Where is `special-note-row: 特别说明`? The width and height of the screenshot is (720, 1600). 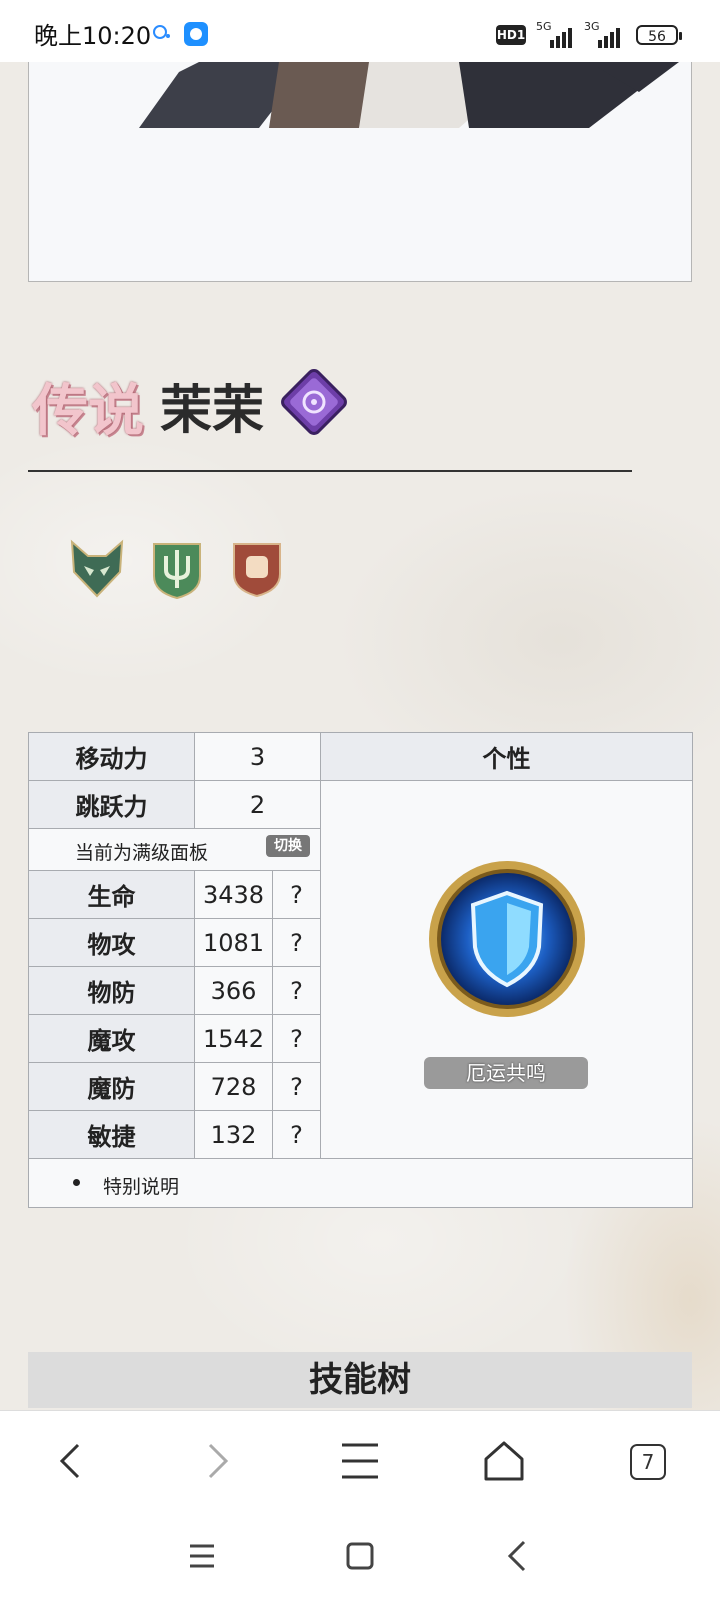
special-note-row: 特别说明 is located at coordinates (360, 1183).